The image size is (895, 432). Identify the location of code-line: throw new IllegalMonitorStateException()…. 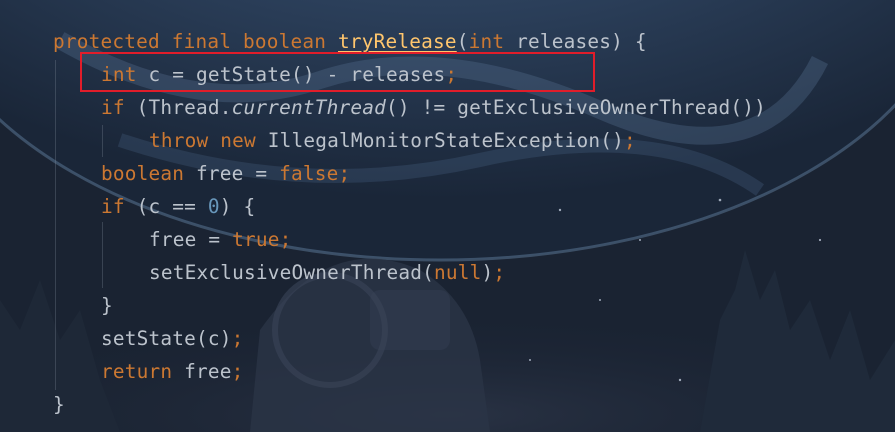
(392, 140).